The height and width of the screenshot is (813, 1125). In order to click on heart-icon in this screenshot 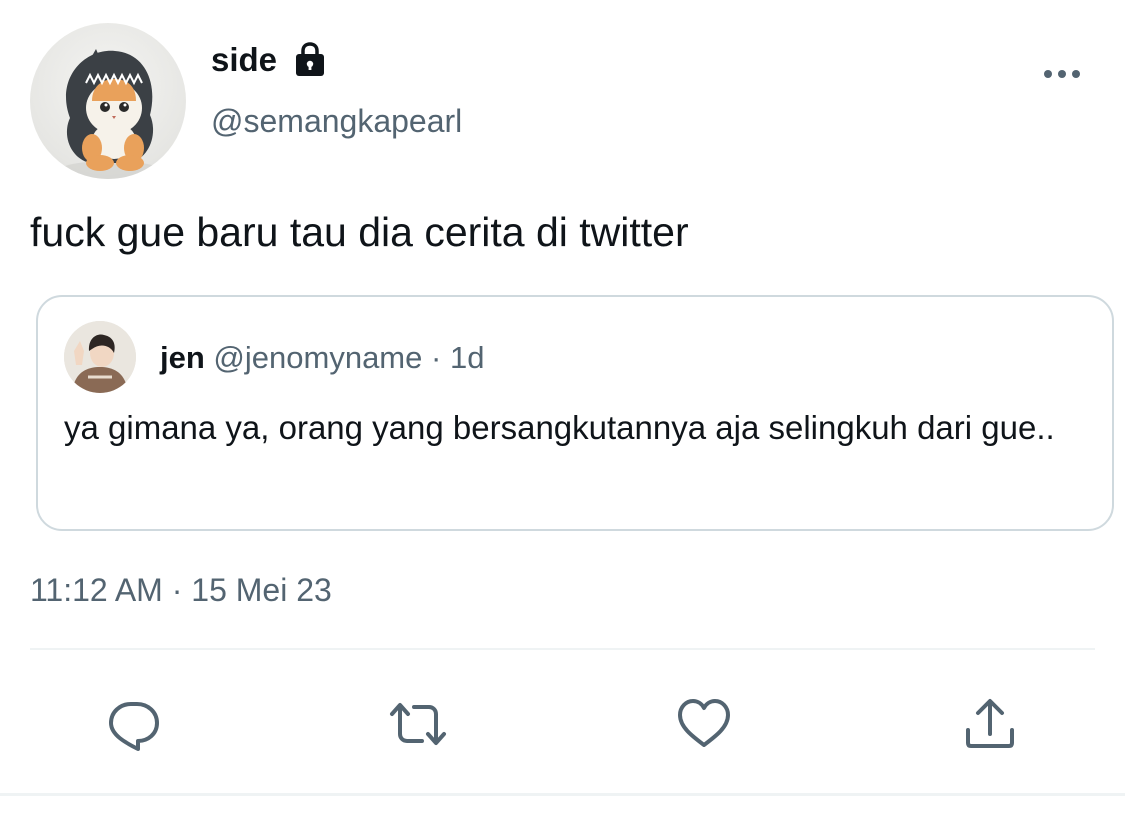, I will do `click(704, 723)`.